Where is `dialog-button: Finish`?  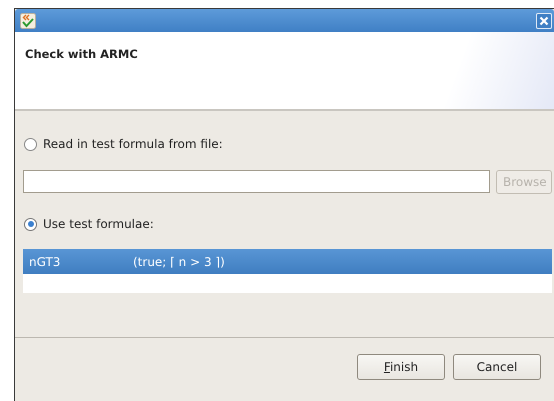
dialog-button: Finish is located at coordinates (401, 367).